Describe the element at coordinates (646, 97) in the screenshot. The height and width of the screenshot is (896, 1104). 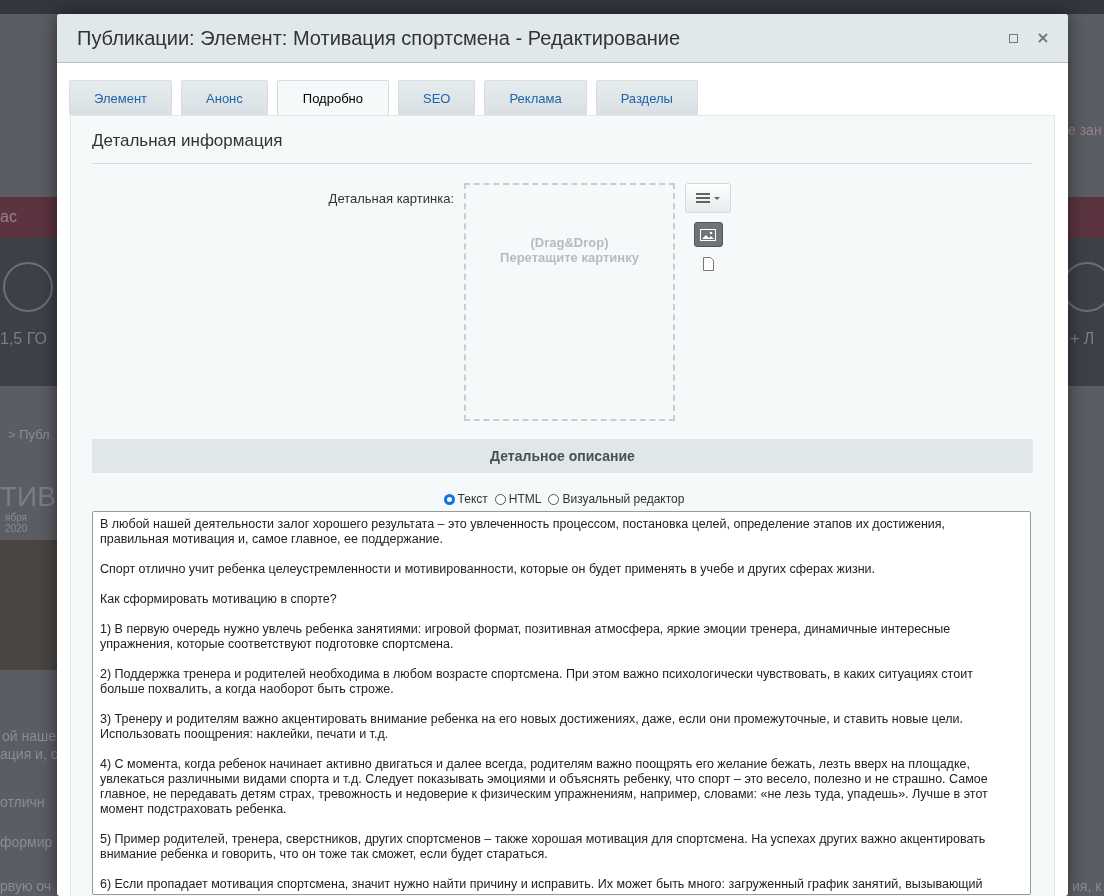
I see `tab: Разделы` at that location.